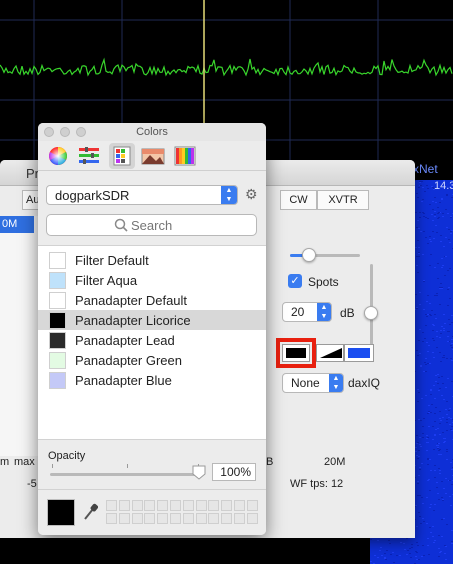  I want to click on color-list-item: Panadapter Lead, so click(152, 340).